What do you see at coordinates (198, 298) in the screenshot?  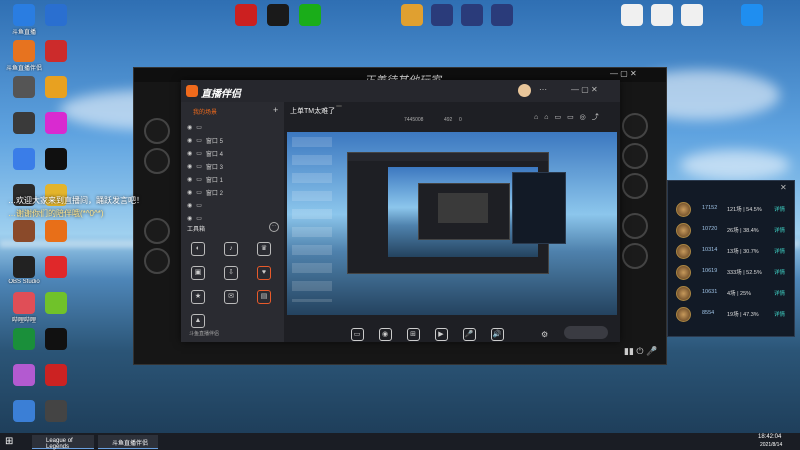 I see `toolbox-item: ★` at bounding box center [198, 298].